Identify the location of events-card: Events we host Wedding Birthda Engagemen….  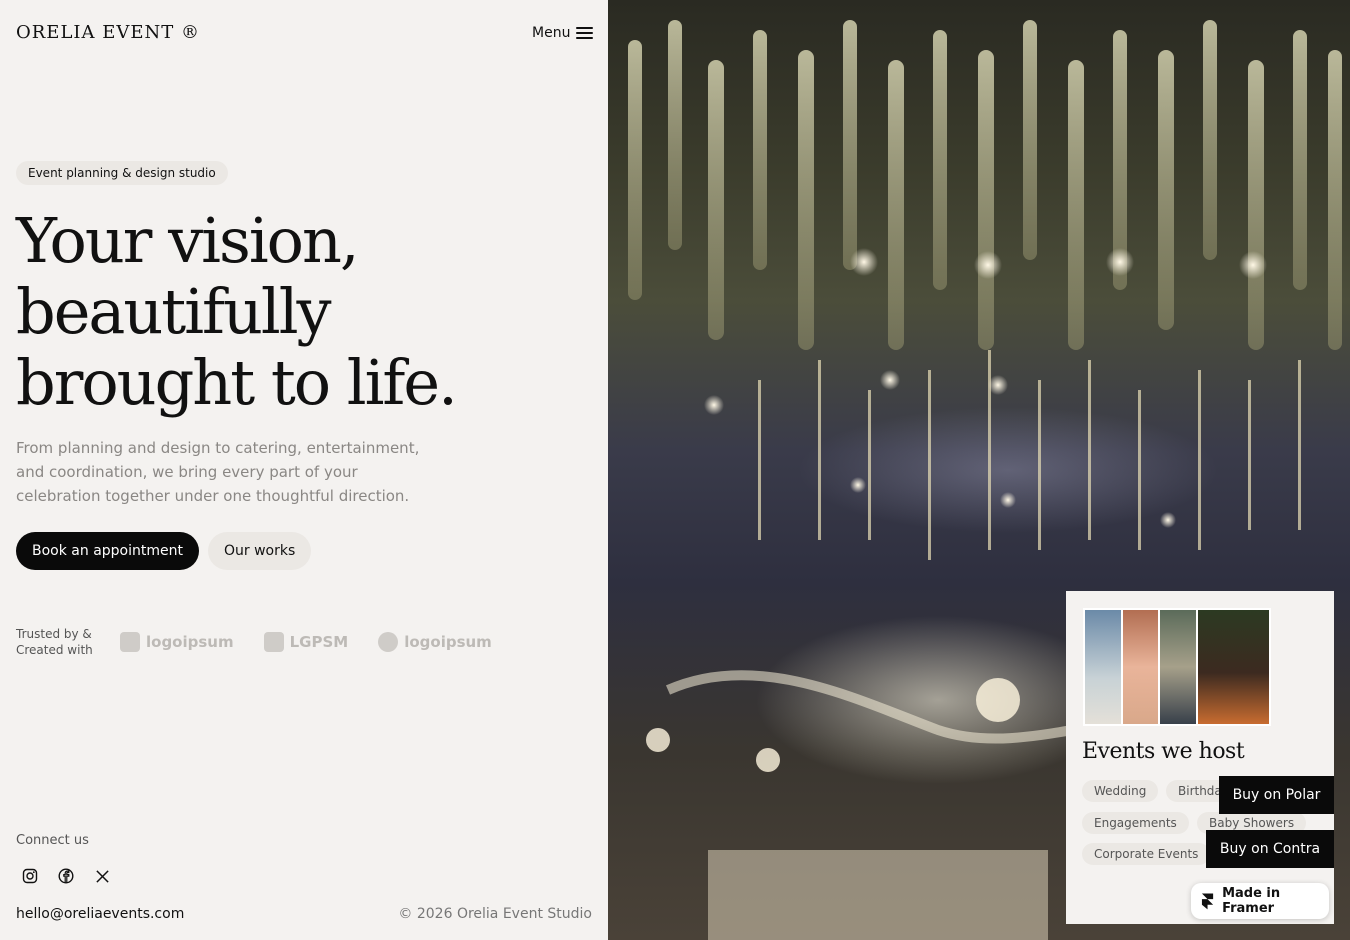
(1200, 757).